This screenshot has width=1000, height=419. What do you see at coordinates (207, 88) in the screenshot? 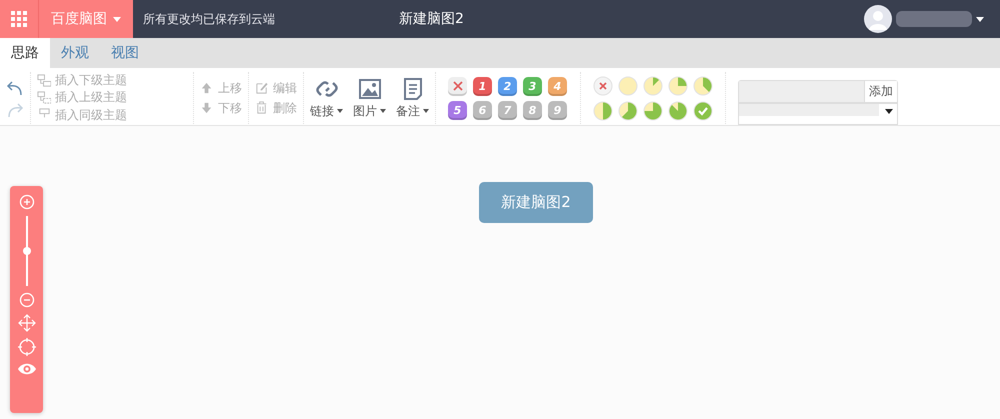
I see `up-arrow-icon` at bounding box center [207, 88].